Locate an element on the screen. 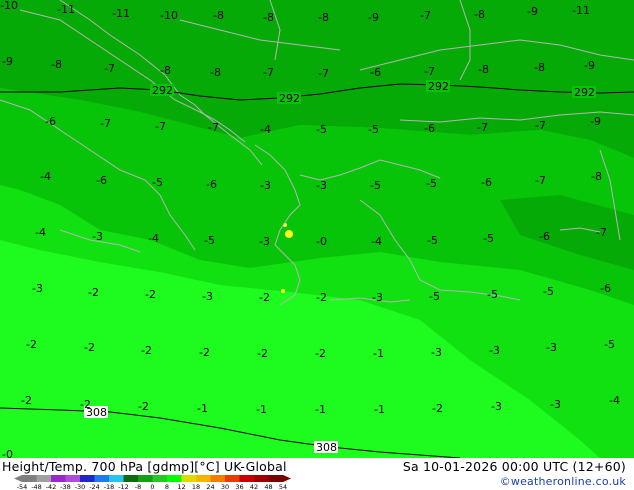 This screenshot has height=490, width=634. legend-tick-label: -38 is located at coordinates (65, 486).